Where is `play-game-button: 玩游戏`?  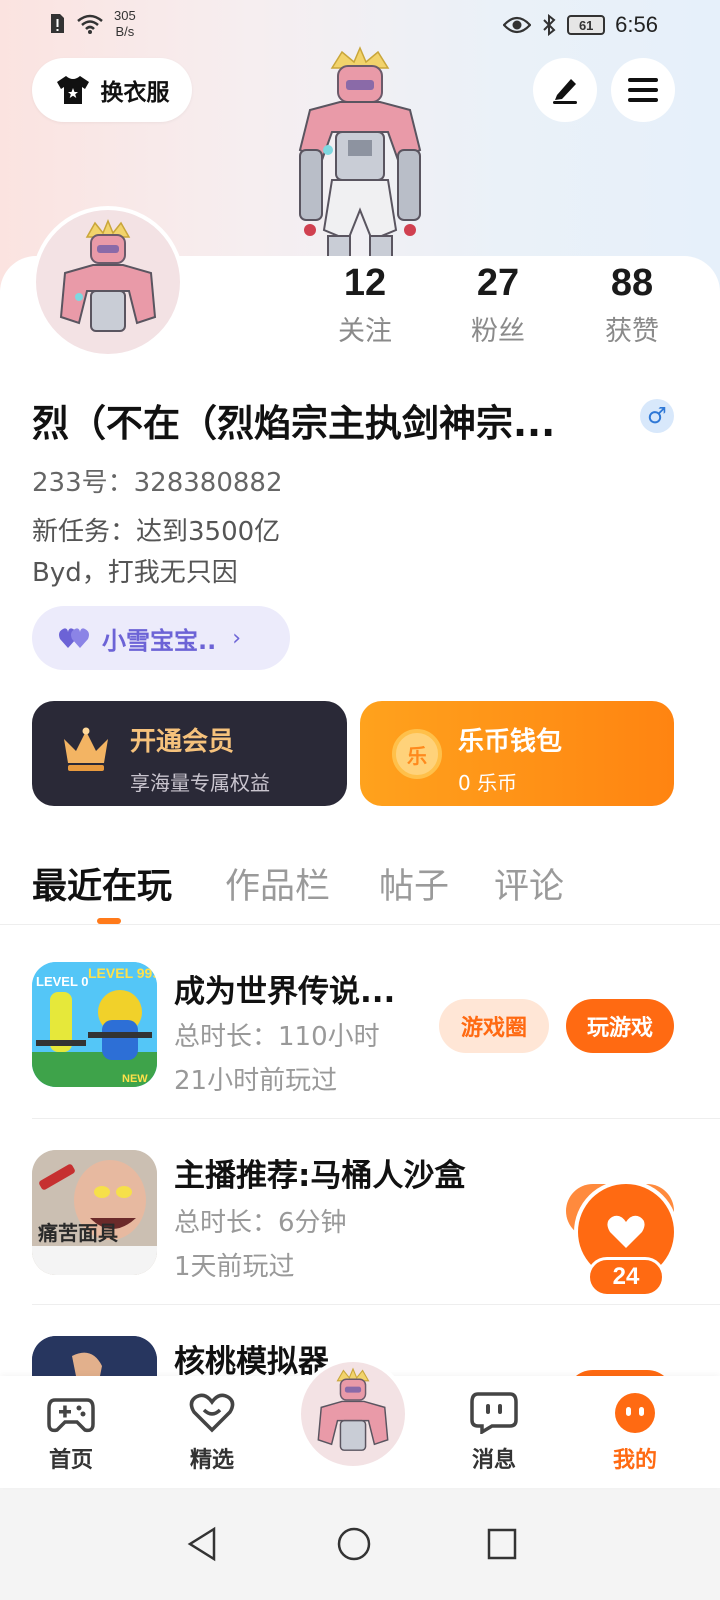 play-game-button: 玩游戏 is located at coordinates (620, 1026).